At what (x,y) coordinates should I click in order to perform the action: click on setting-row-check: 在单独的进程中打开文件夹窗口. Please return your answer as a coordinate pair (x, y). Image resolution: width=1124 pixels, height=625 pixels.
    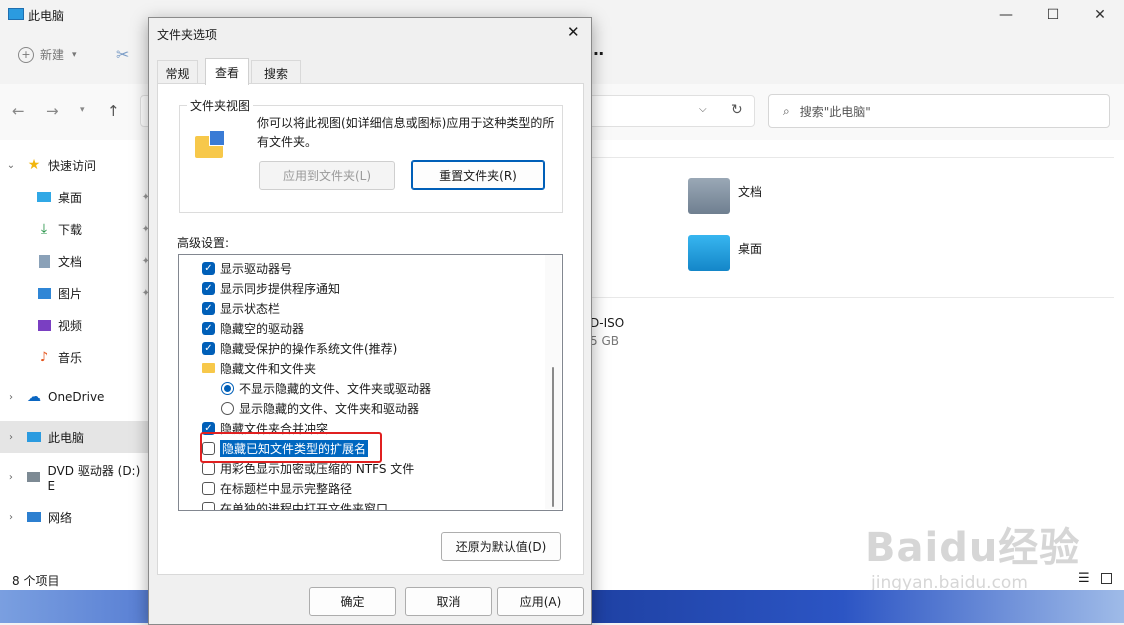
    Looking at the image, I should click on (295, 504).